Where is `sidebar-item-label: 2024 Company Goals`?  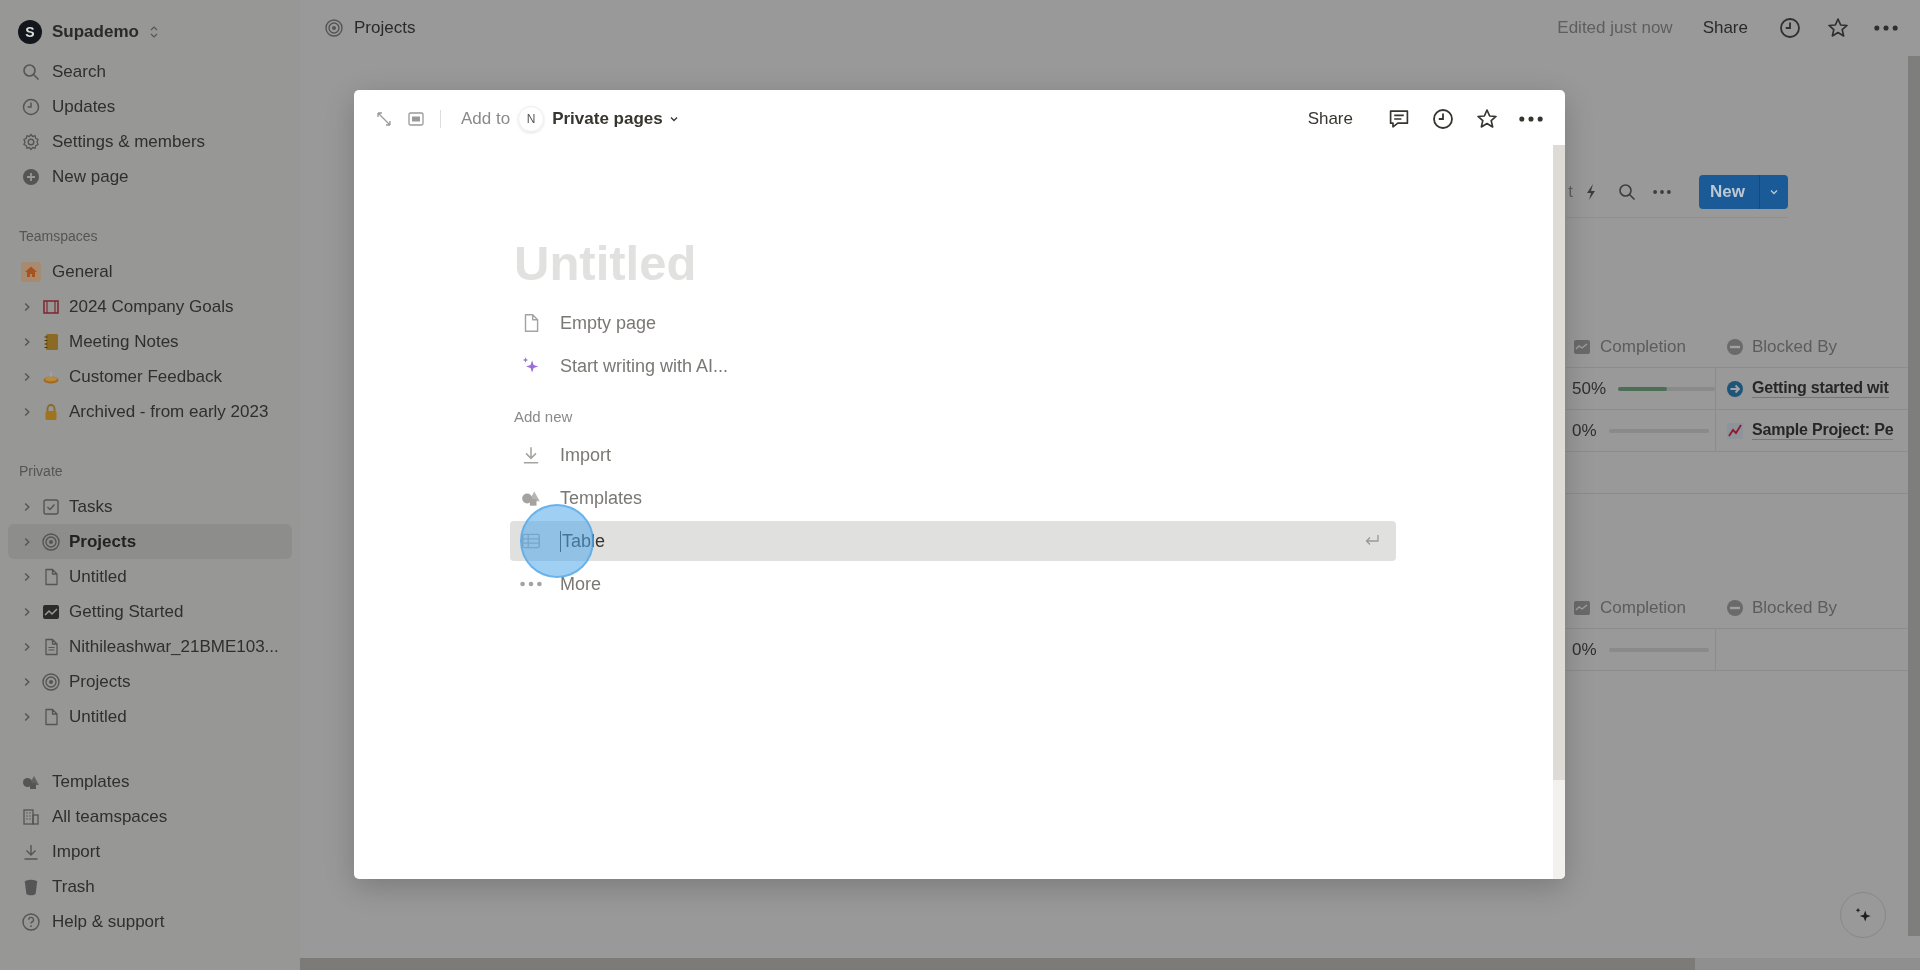
sidebar-item-label: 2024 Company Goals is located at coordinates (151, 306).